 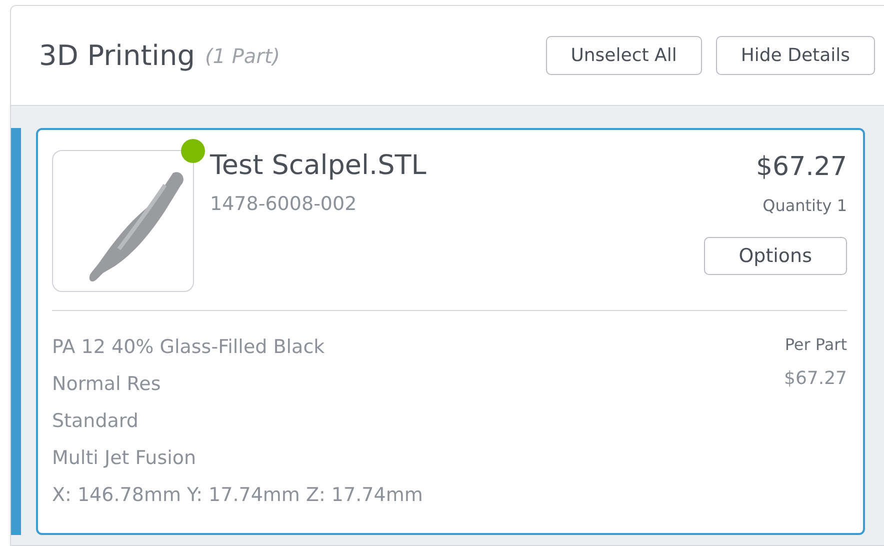 I want to click on options-button: Options, so click(x=775, y=256).